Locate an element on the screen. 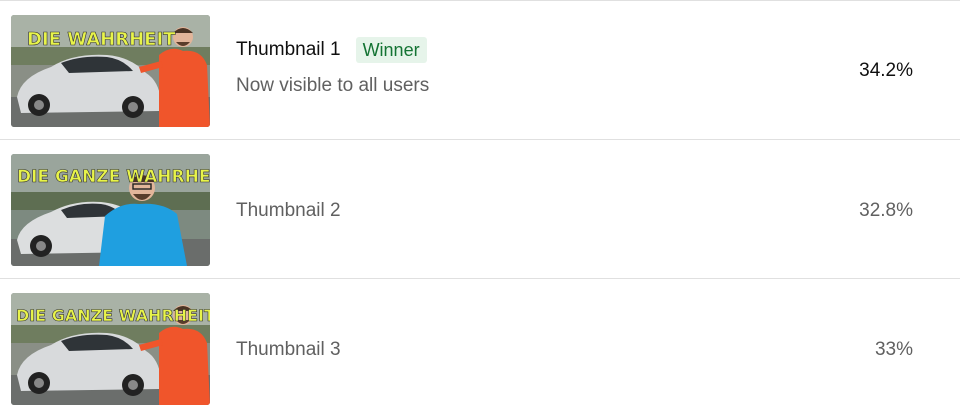 The width and height of the screenshot is (960, 419). thumbnail-title: Thumbnail 1 is located at coordinates (288, 49).